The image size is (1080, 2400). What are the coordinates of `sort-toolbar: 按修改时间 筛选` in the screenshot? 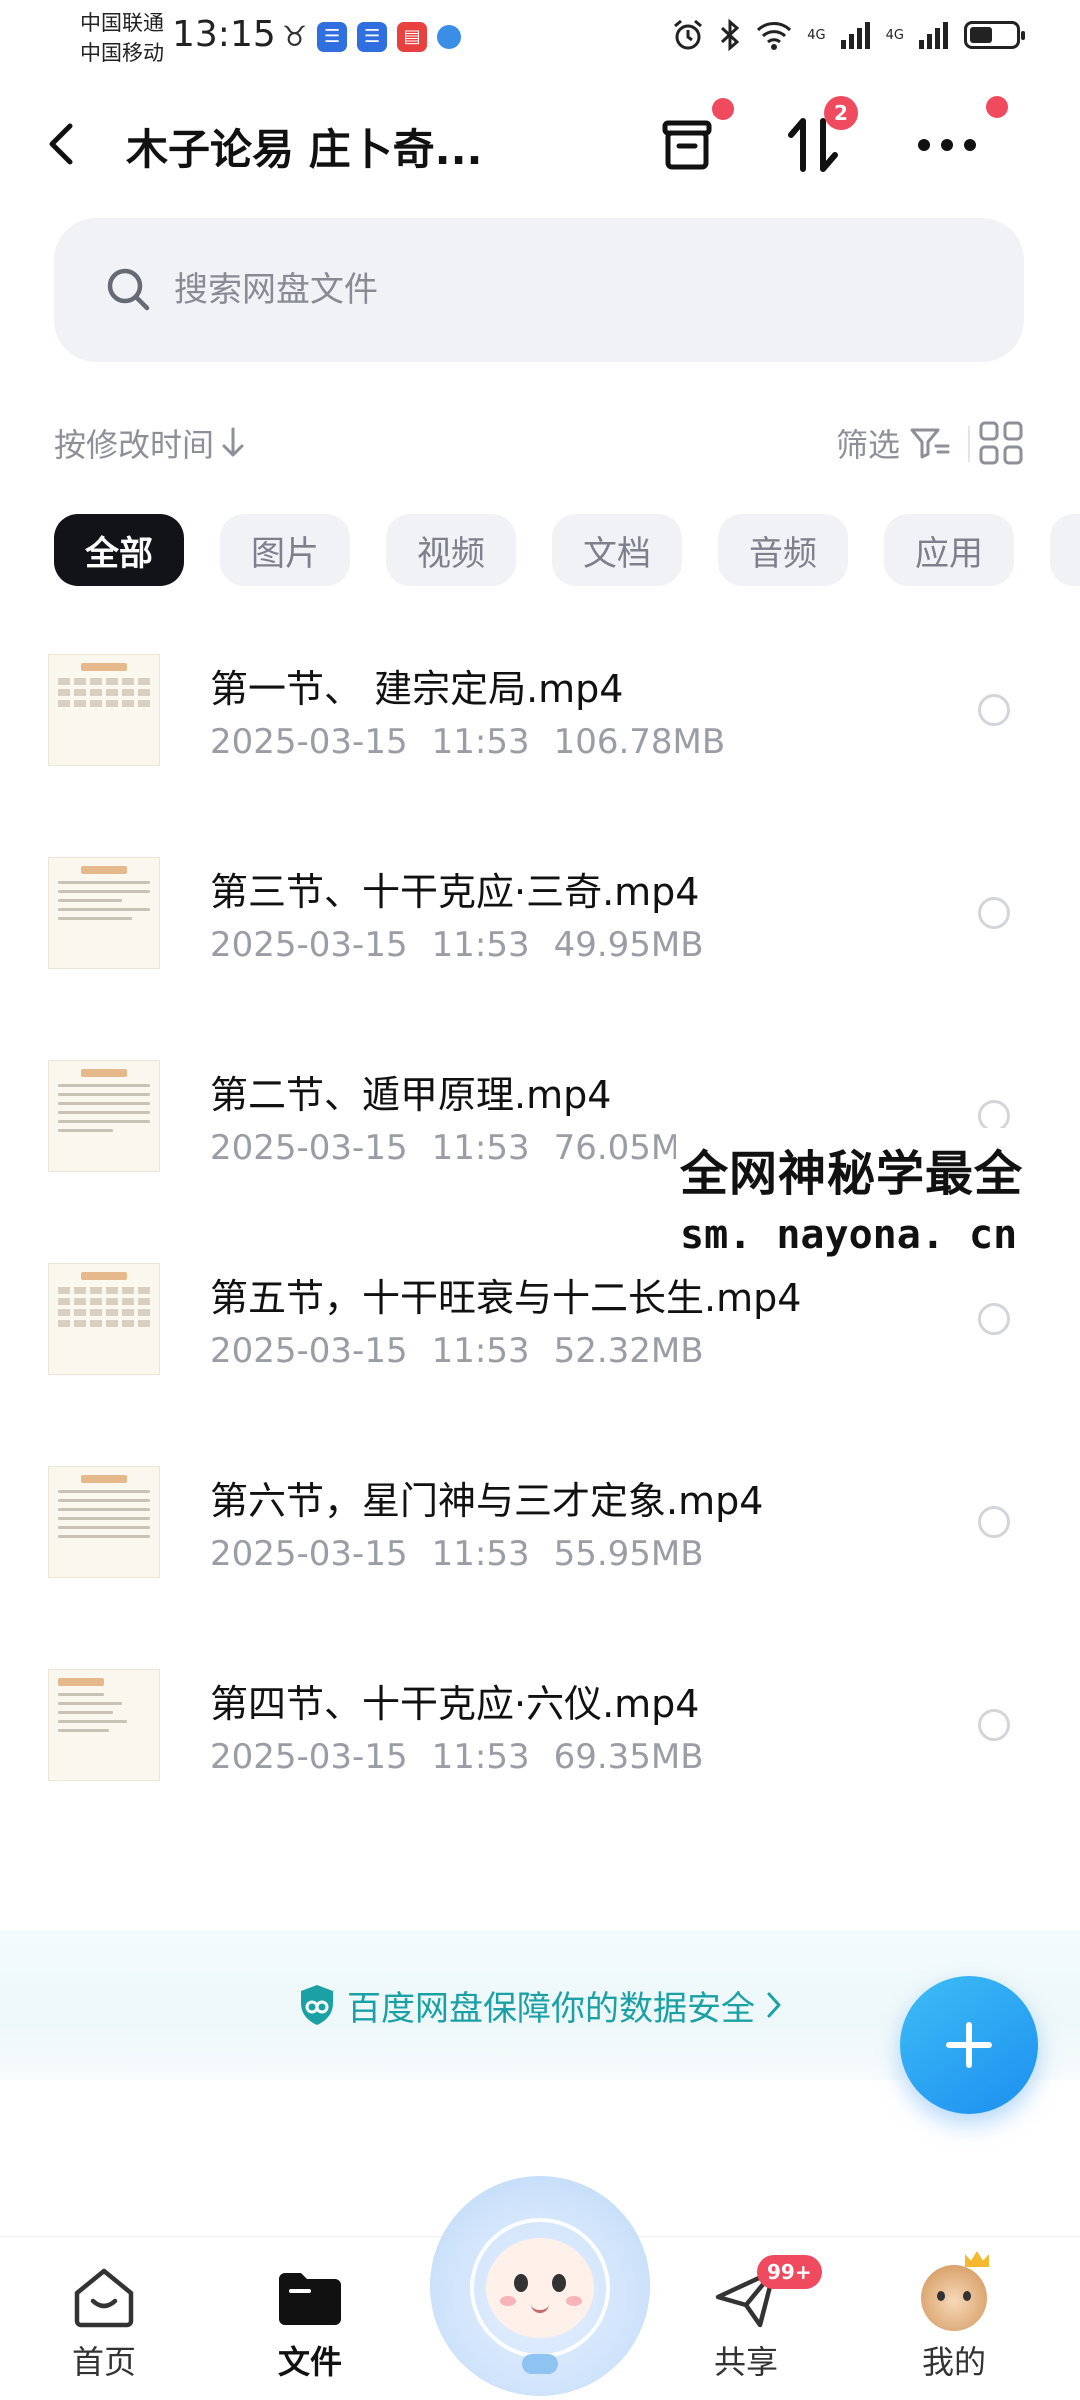 It's located at (540, 444).